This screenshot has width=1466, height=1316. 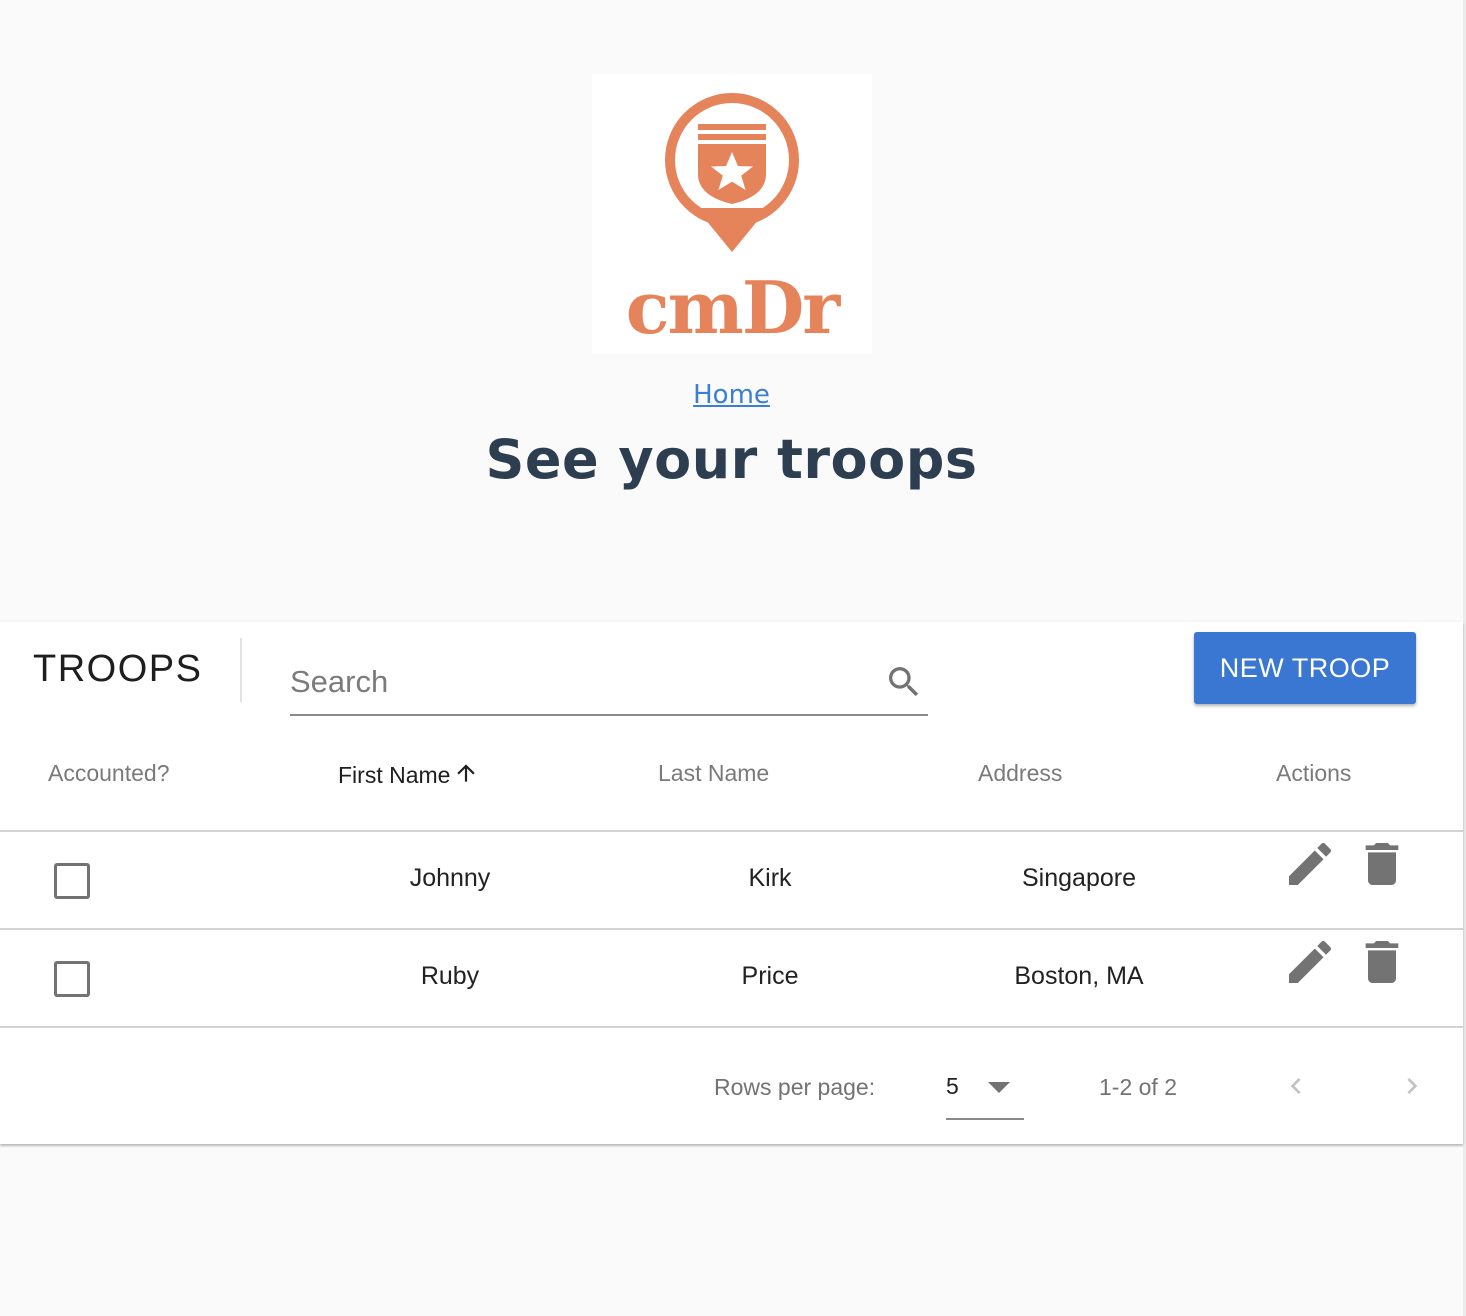 I want to click on dropdown-arrow-icon, so click(x=999, y=1087).